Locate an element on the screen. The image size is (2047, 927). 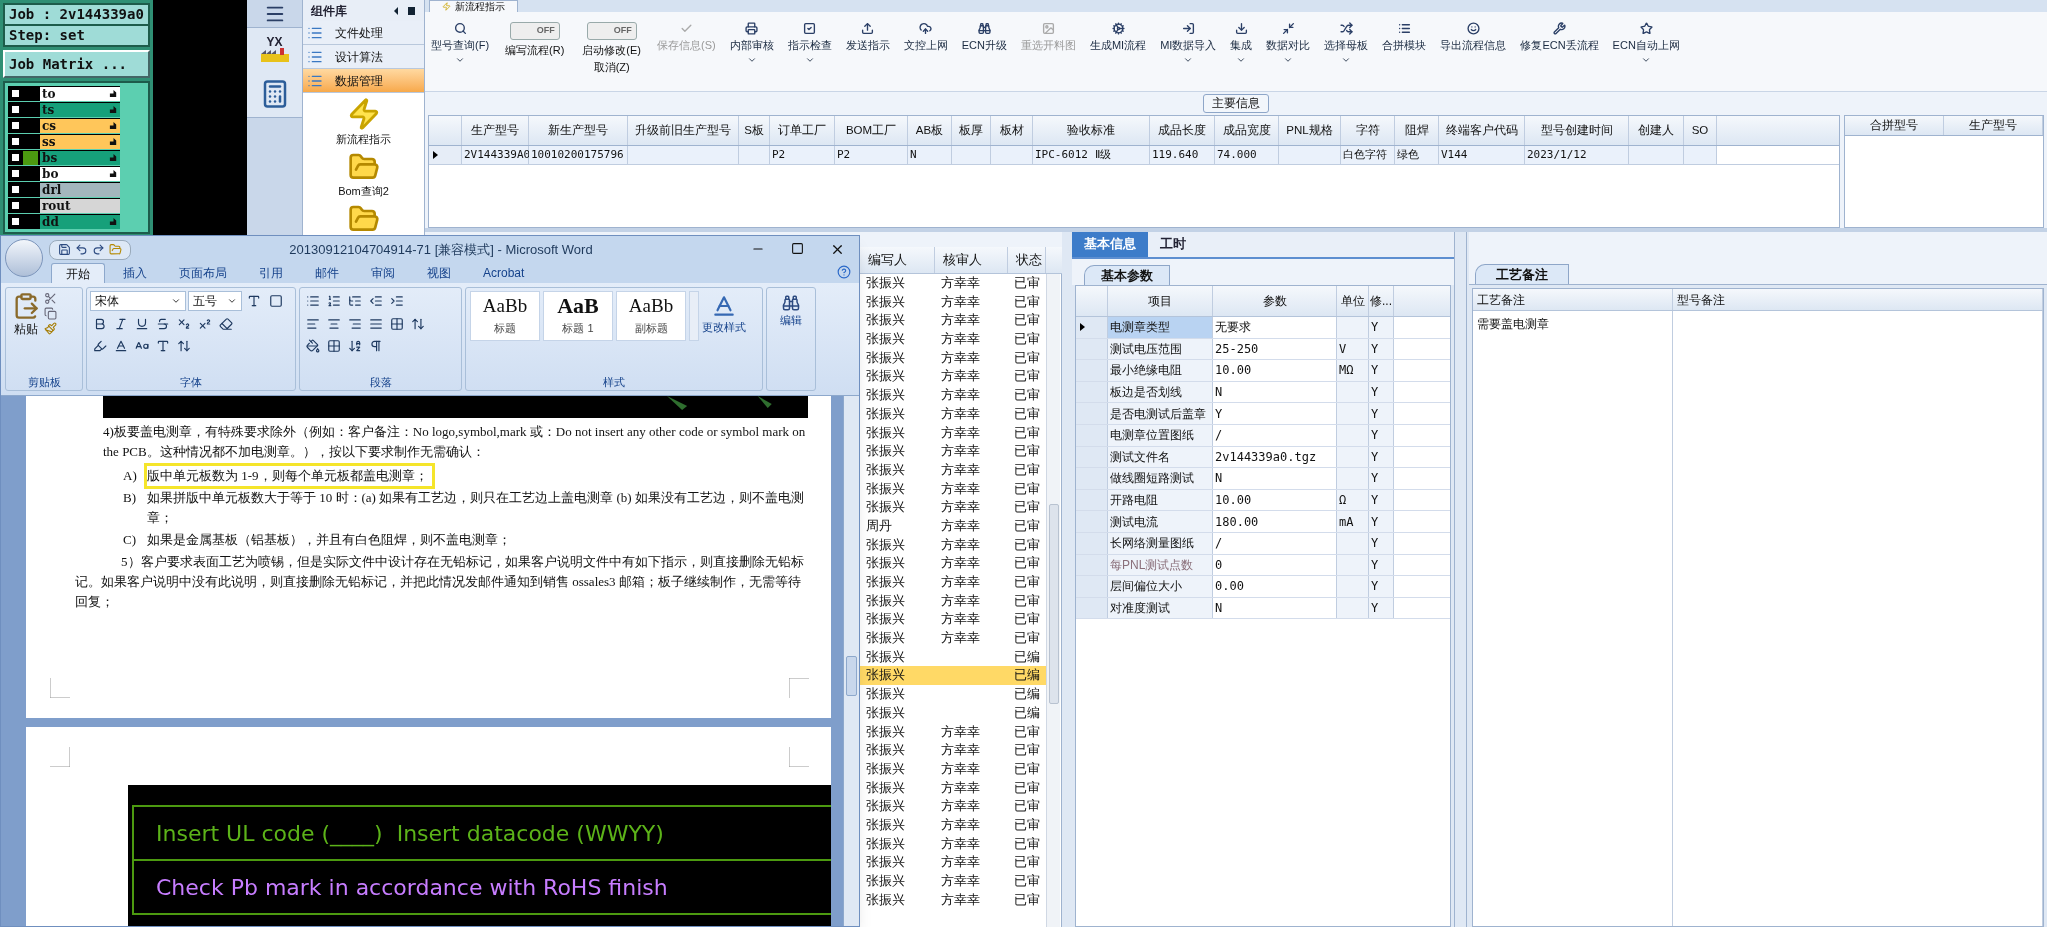
toolbar-button: 发送指示 is located at coordinates (867, 37).